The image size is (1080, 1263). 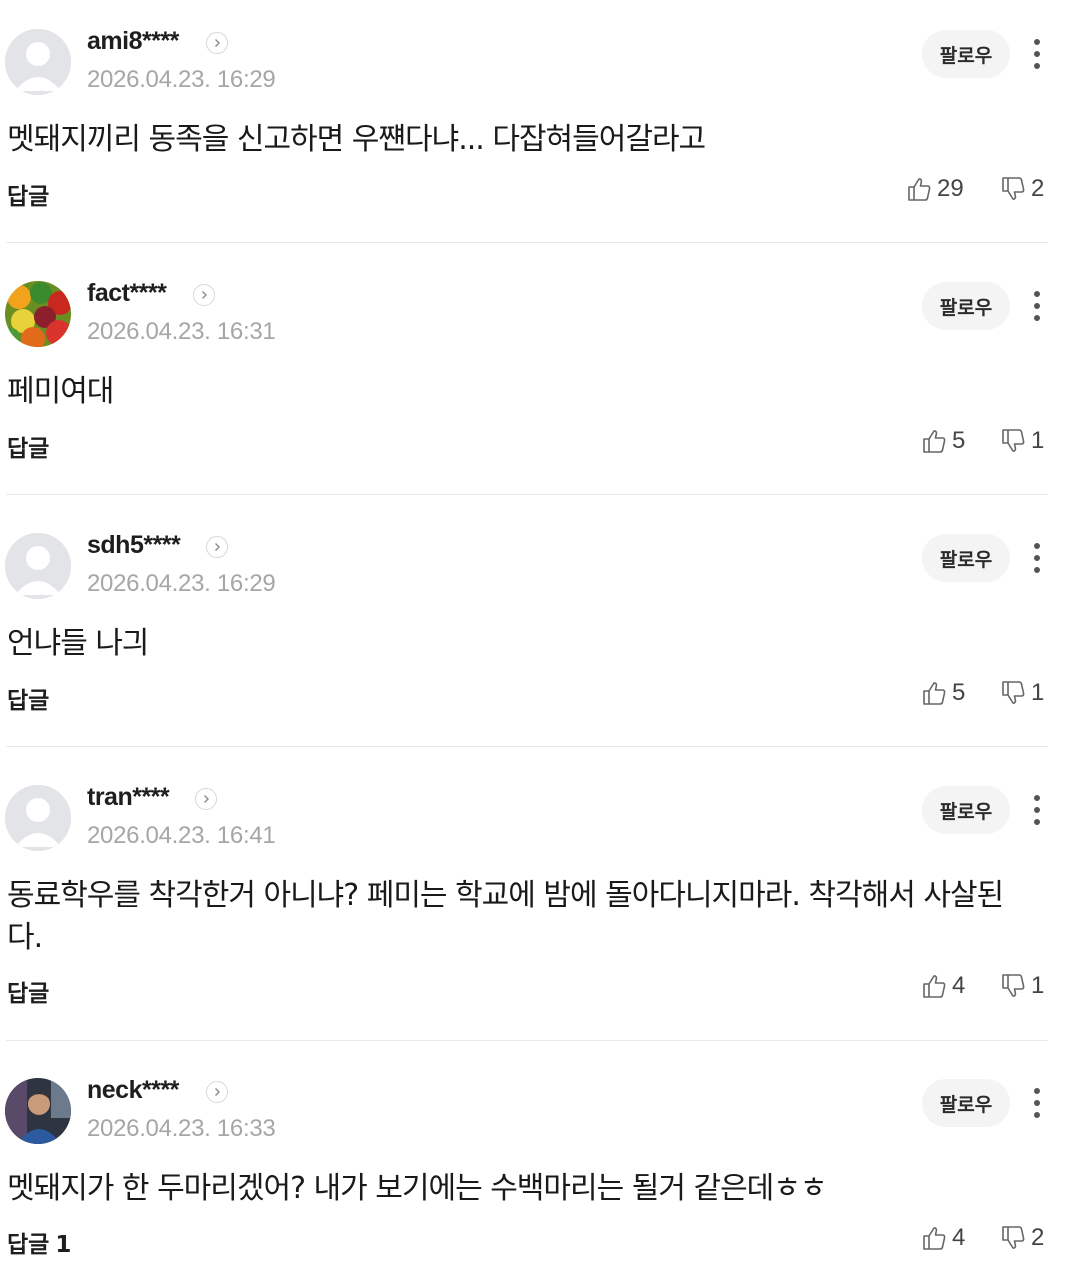 What do you see at coordinates (181, 331) in the screenshot?
I see `timestamp: 2026.04.23. 16:31` at bounding box center [181, 331].